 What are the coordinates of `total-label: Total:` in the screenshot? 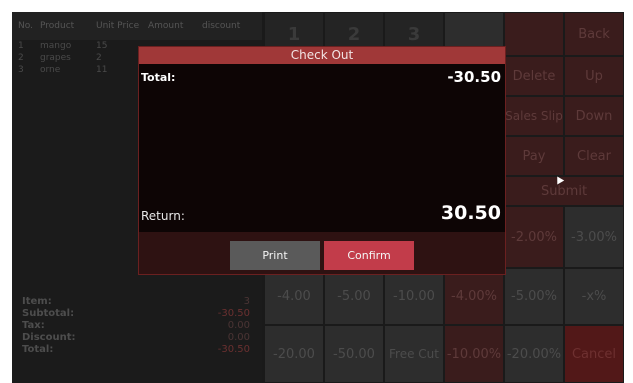 It's located at (38, 349).